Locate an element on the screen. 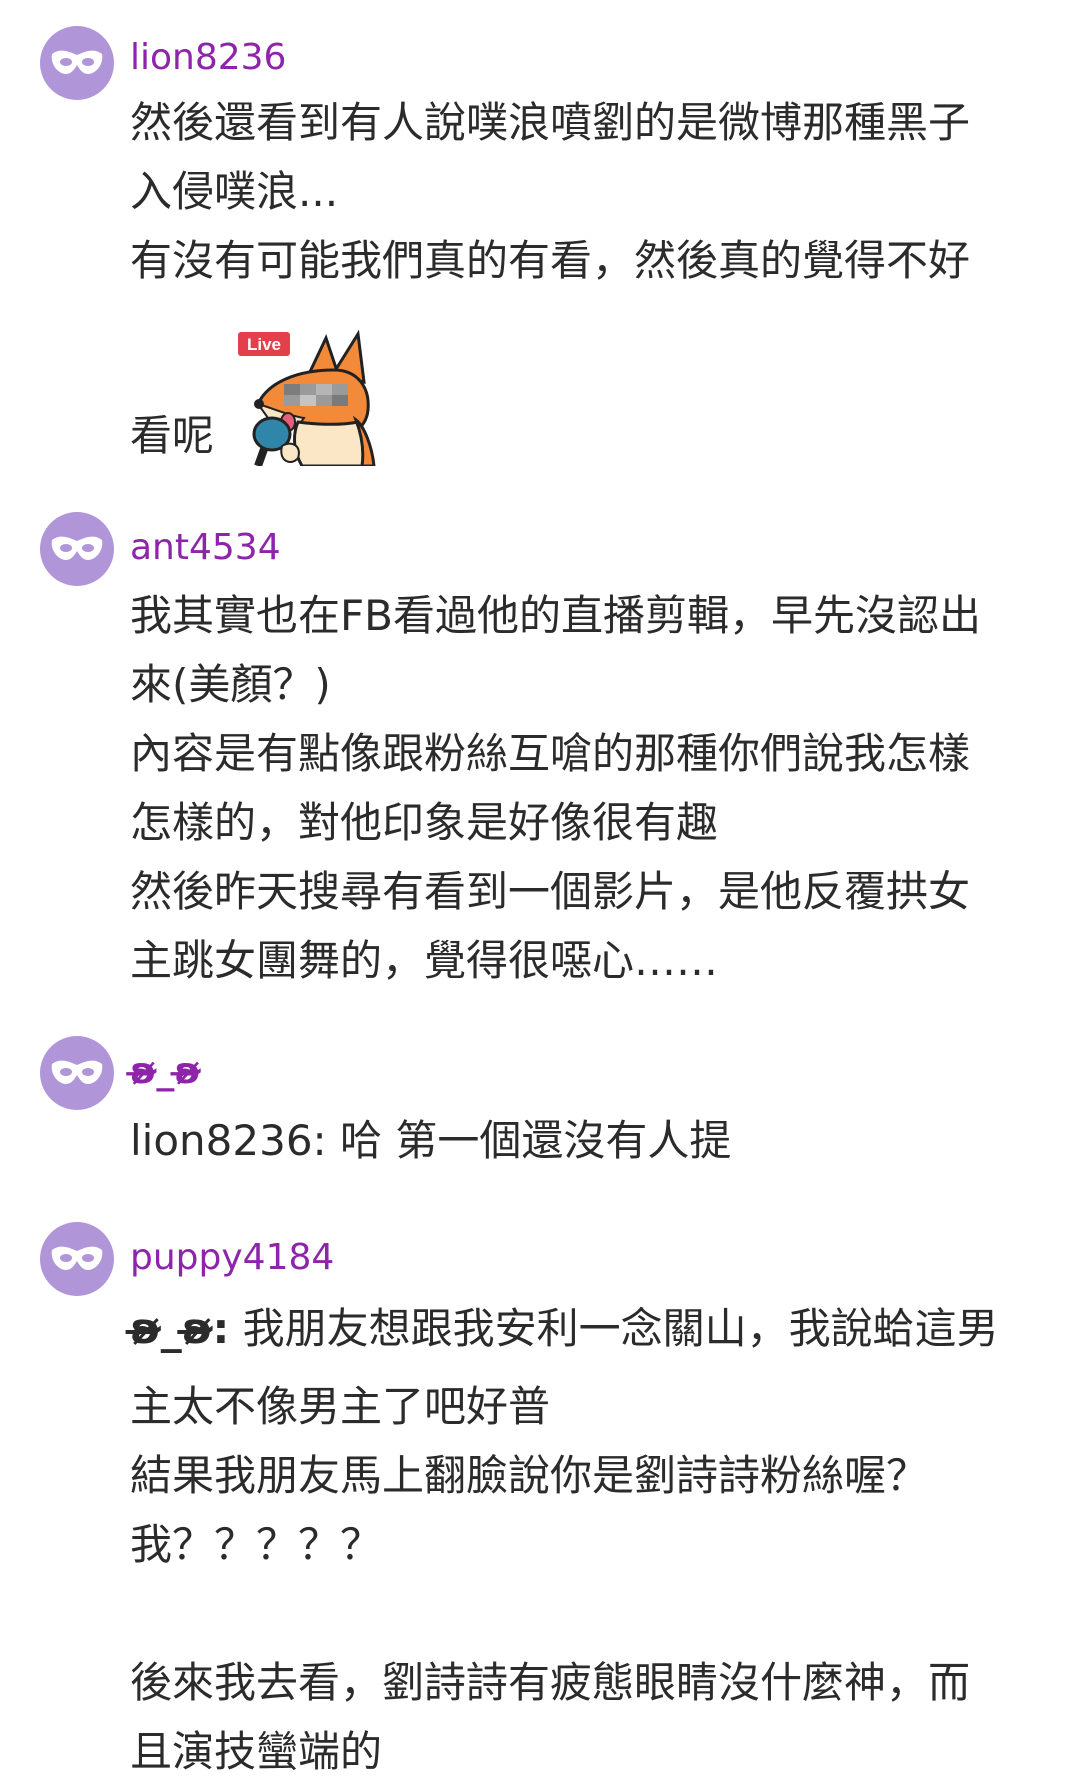 This screenshot has width=1080, height=1786. comment-line: 內容是有點像跟粉絲互嗆的那種你們說我怎樣 is located at coordinates (550, 753).